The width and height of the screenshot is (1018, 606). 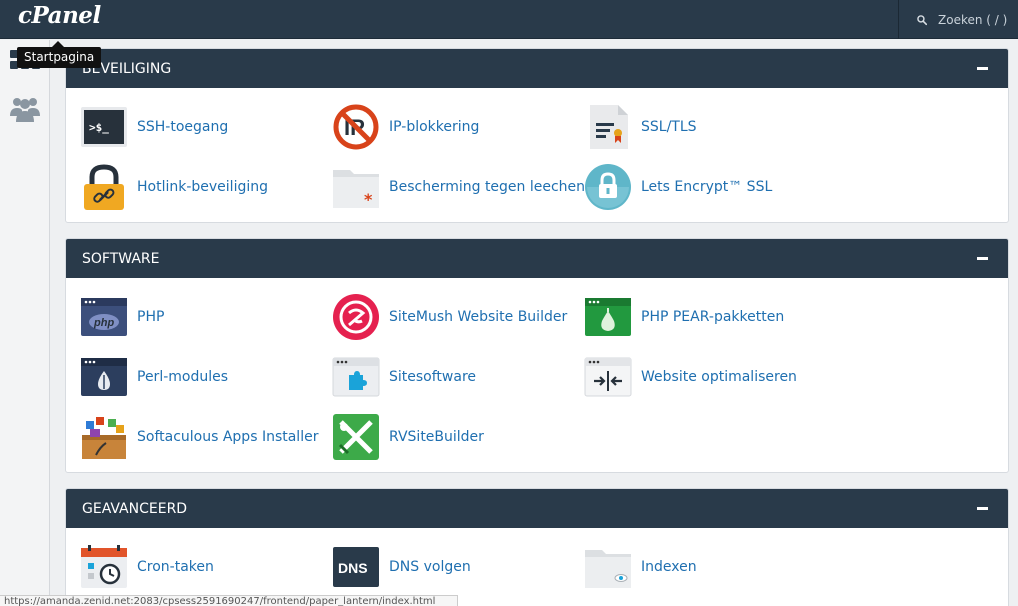 What do you see at coordinates (59, 57) in the screenshot?
I see `sidebar-tooltip: Startpagina` at bounding box center [59, 57].